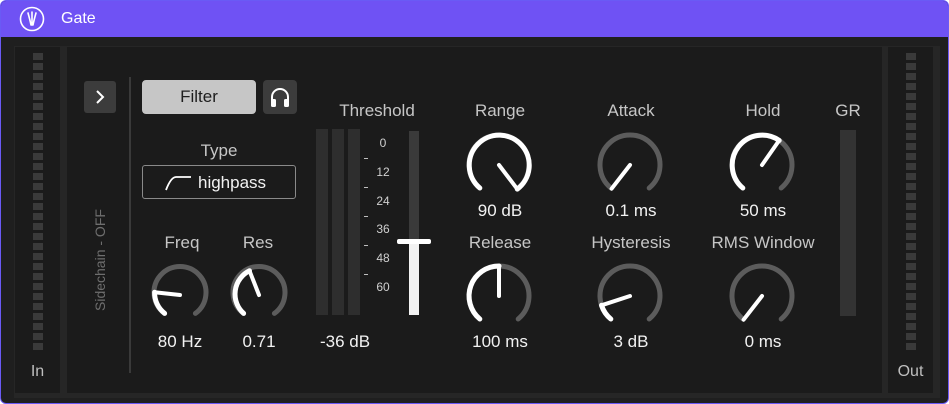 Image resolution: width=949 pixels, height=404 pixels. Describe the element at coordinates (763, 341) in the screenshot. I see `rms-window-value: 0 ms` at that location.